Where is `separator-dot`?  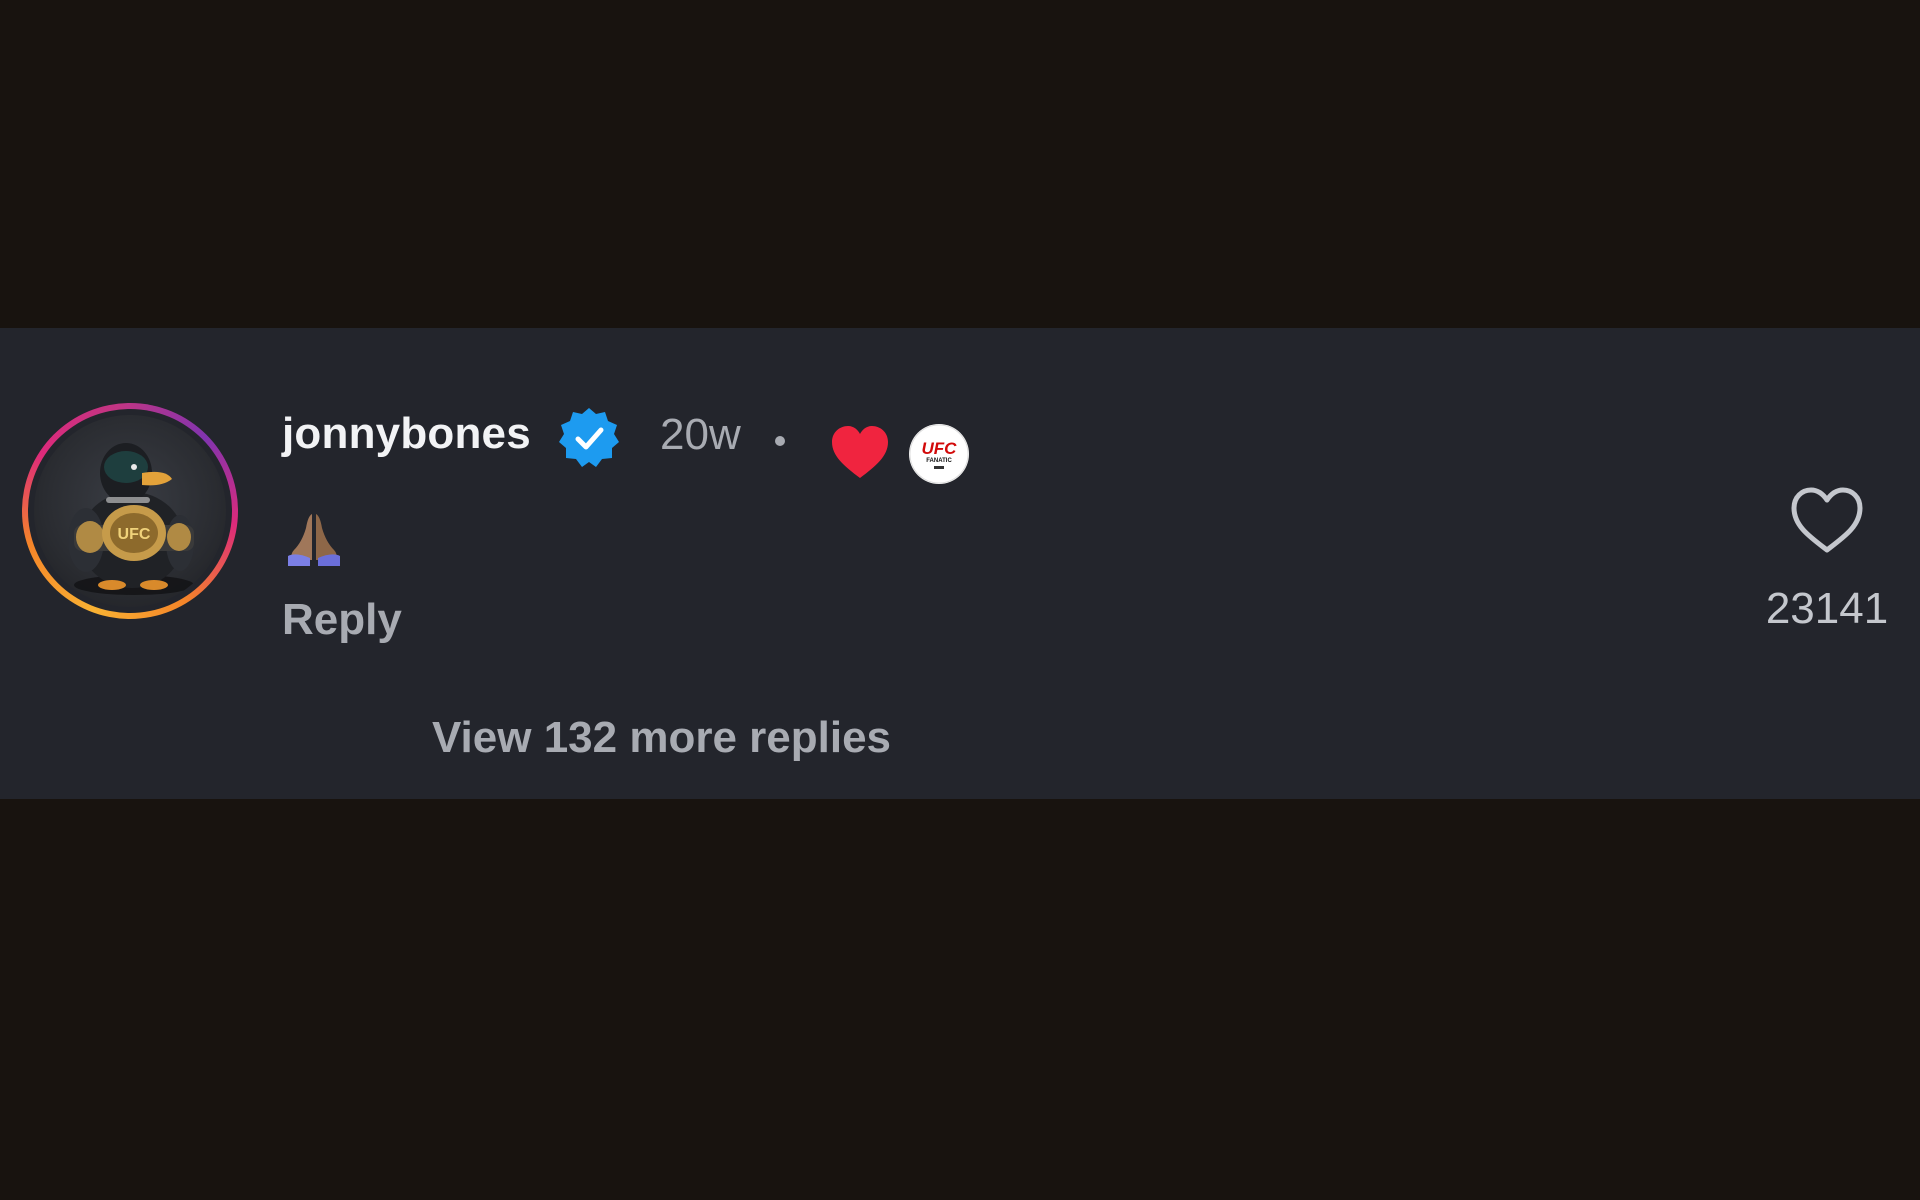 separator-dot is located at coordinates (780, 441).